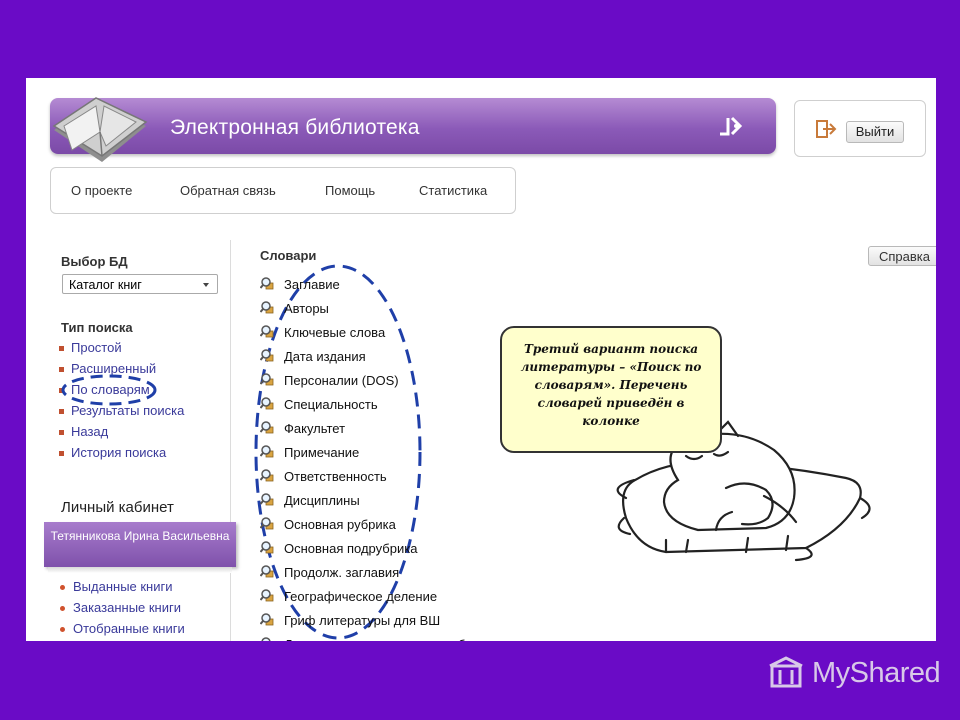 This screenshot has width=960, height=720. Describe the element at coordinates (350, 548) in the screenshot. I see `dictionary-item: Основная подрубрика` at that location.